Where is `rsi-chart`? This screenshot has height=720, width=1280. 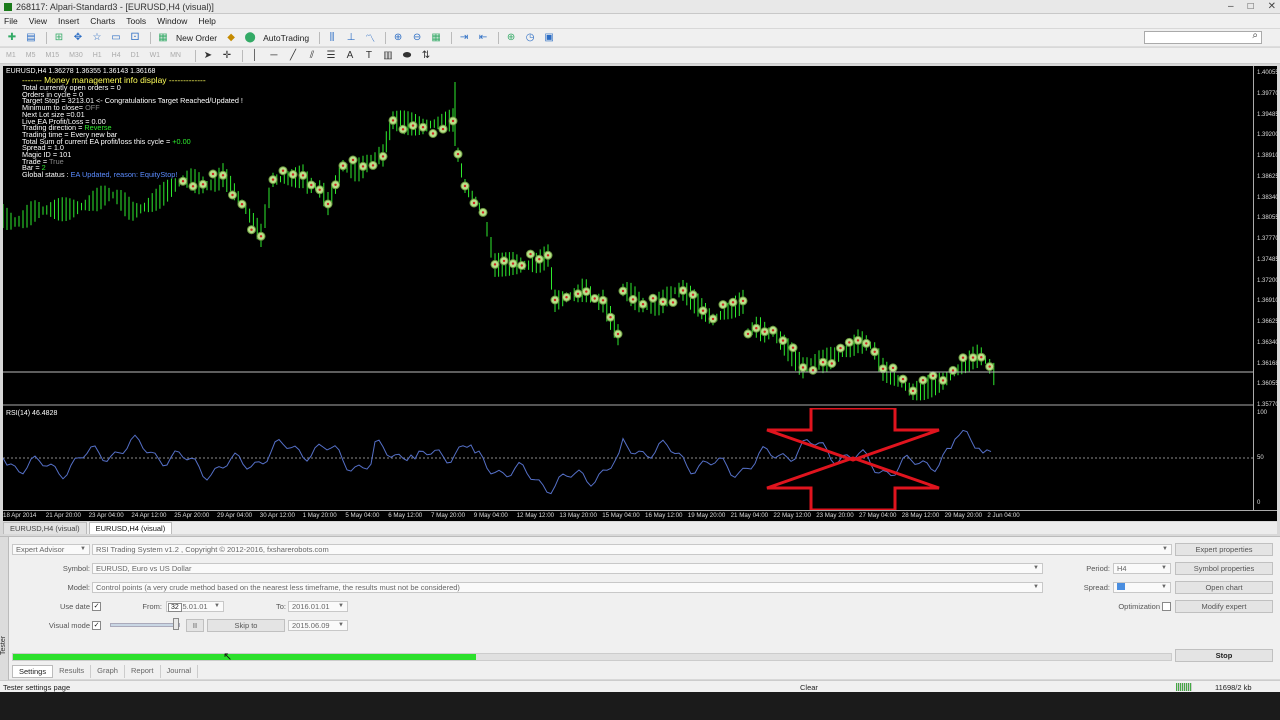 rsi-chart is located at coordinates (628, 459).